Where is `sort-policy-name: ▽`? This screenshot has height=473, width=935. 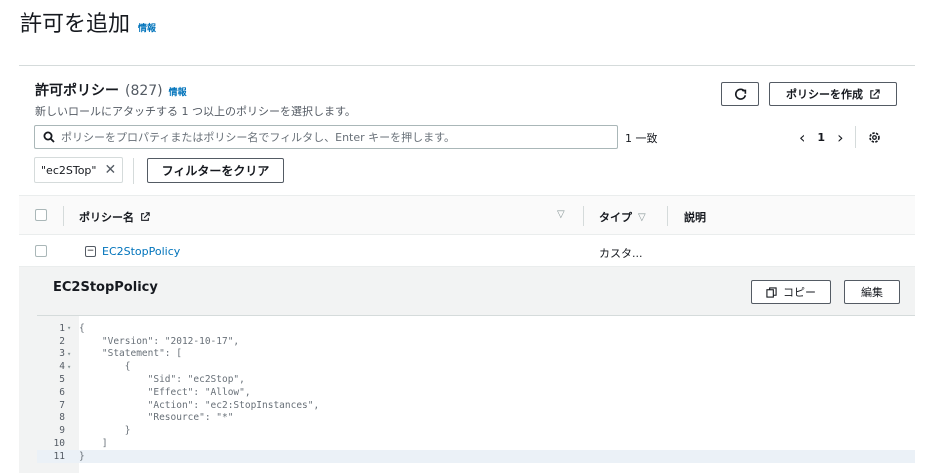
sort-policy-name: ▽ is located at coordinates (561, 214).